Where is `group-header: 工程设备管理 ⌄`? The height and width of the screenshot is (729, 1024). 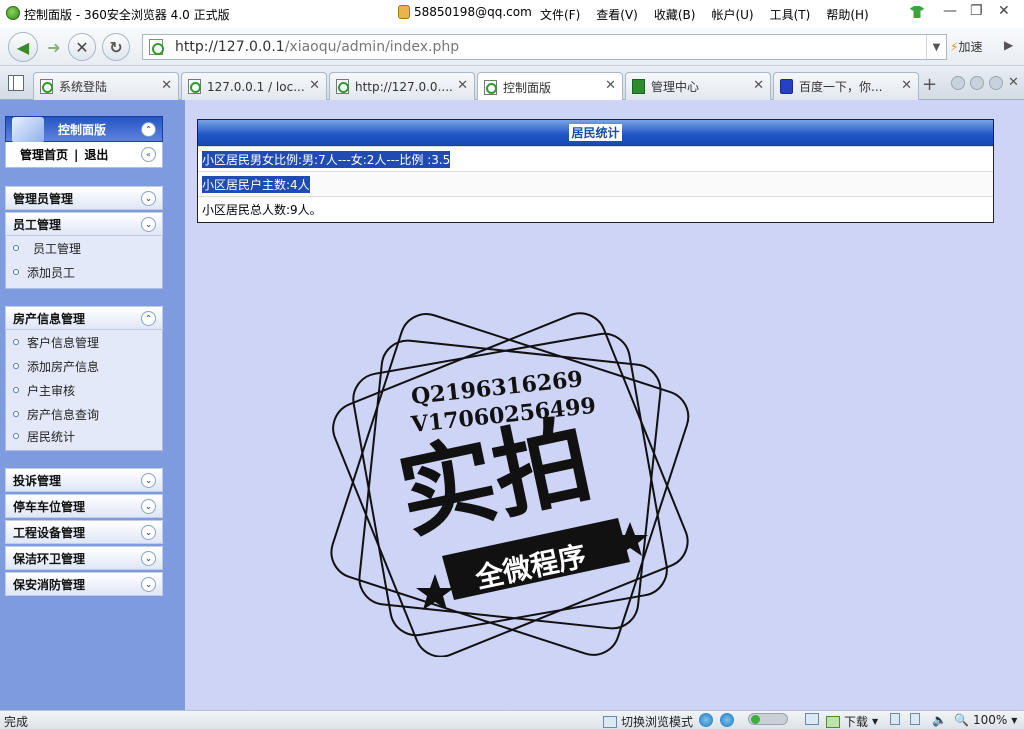
group-header: 工程设备管理 ⌄ is located at coordinates (84, 532).